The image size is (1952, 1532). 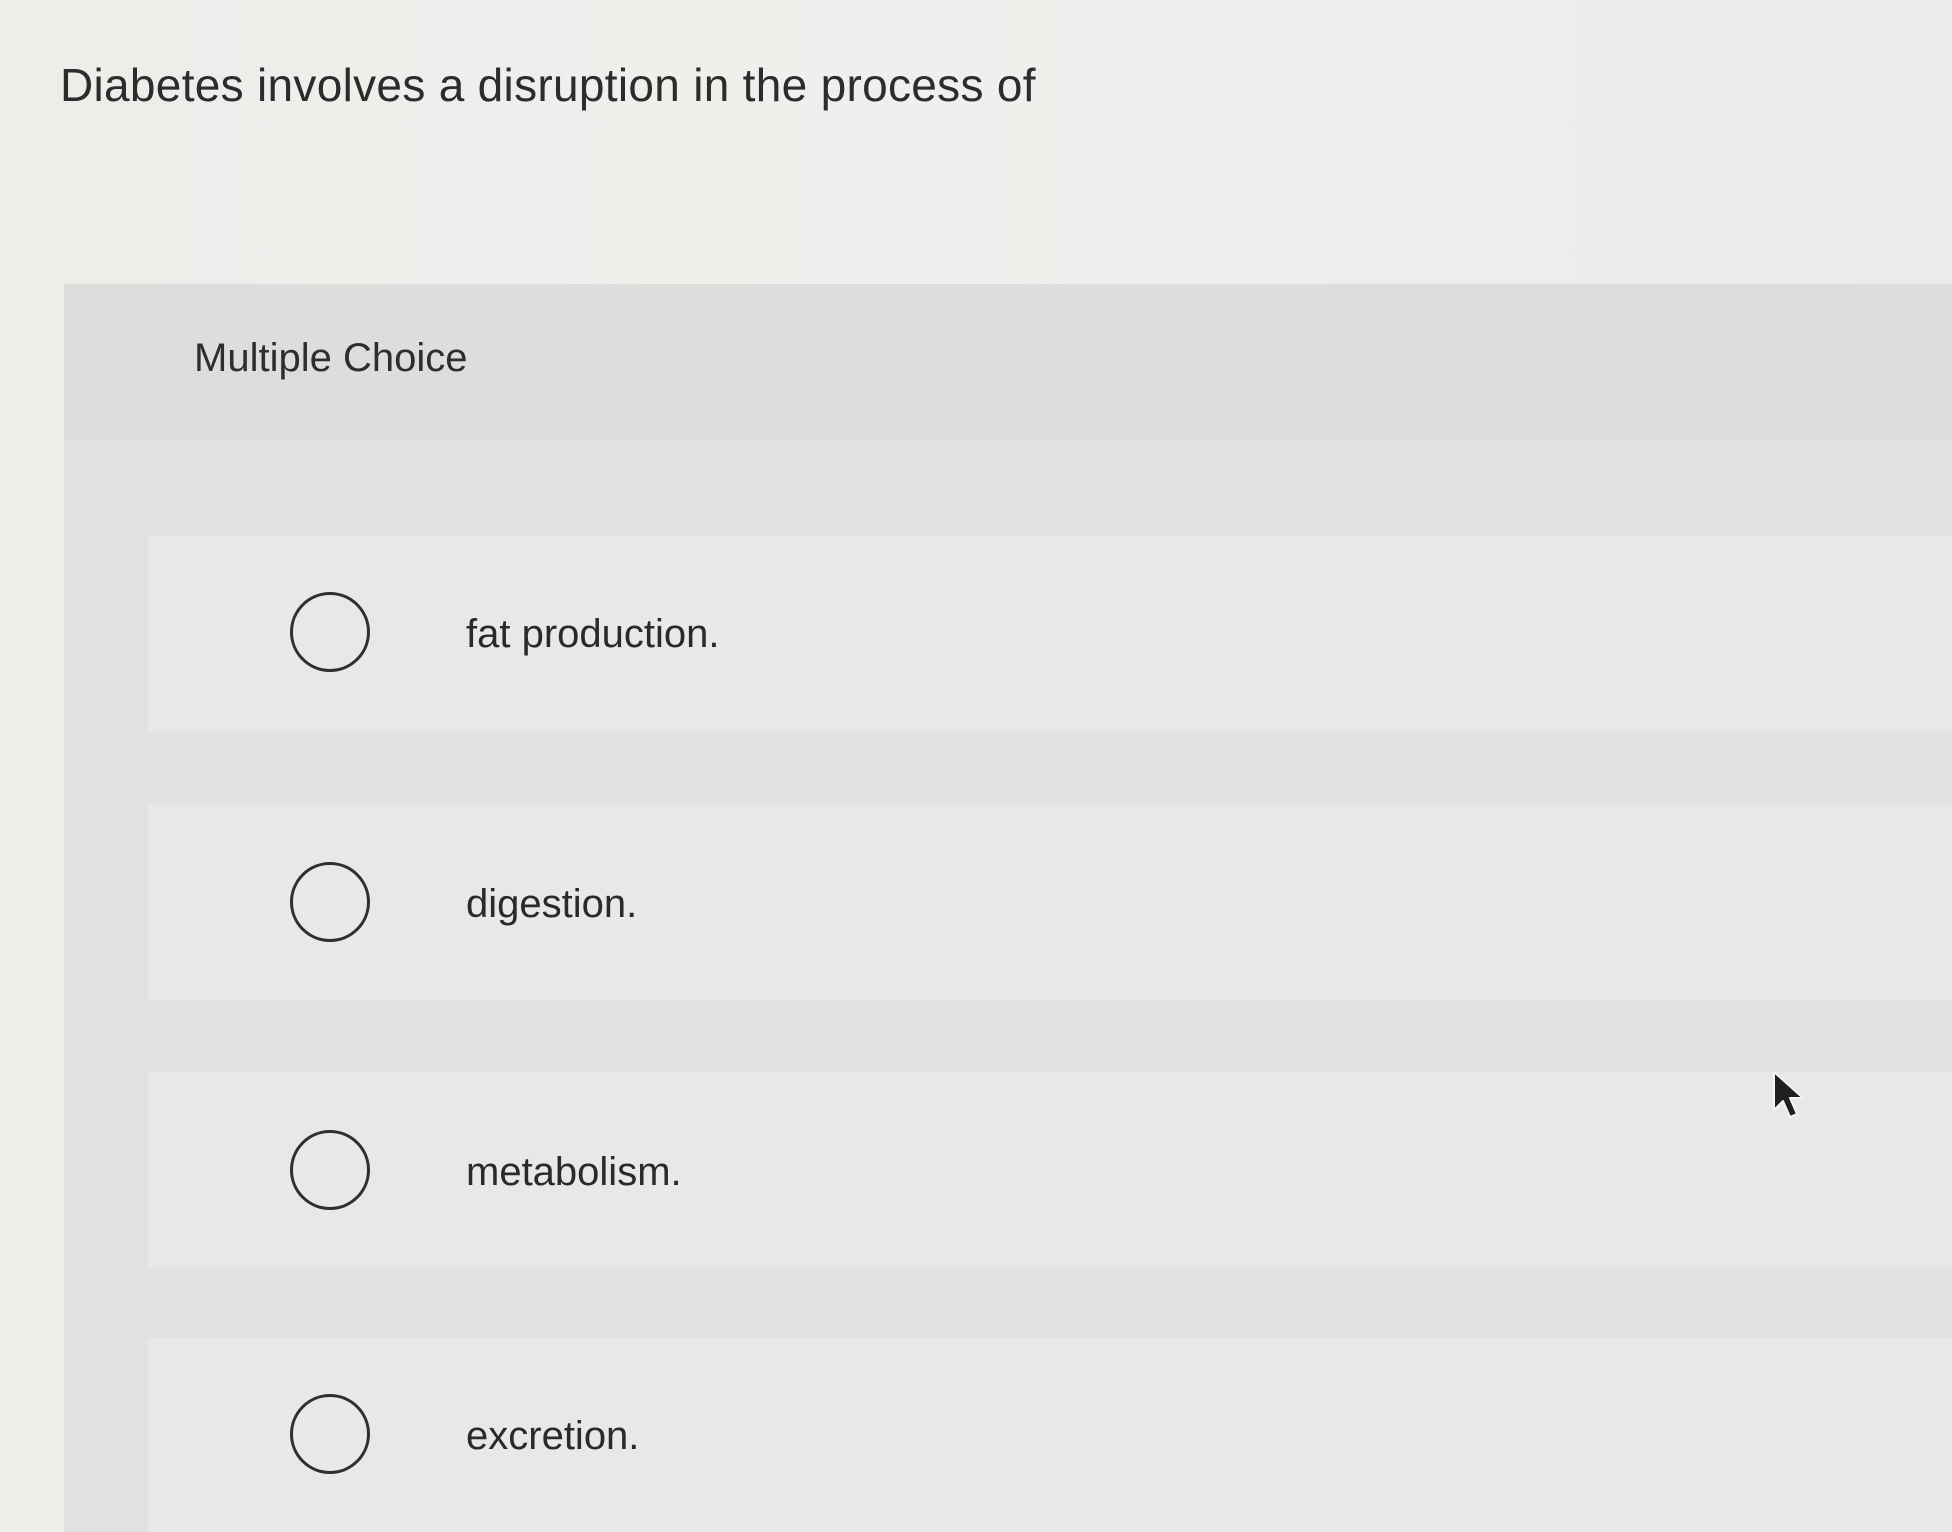 I want to click on answer-option-metabolism: metabolism., so click(x=1050, y=1170).